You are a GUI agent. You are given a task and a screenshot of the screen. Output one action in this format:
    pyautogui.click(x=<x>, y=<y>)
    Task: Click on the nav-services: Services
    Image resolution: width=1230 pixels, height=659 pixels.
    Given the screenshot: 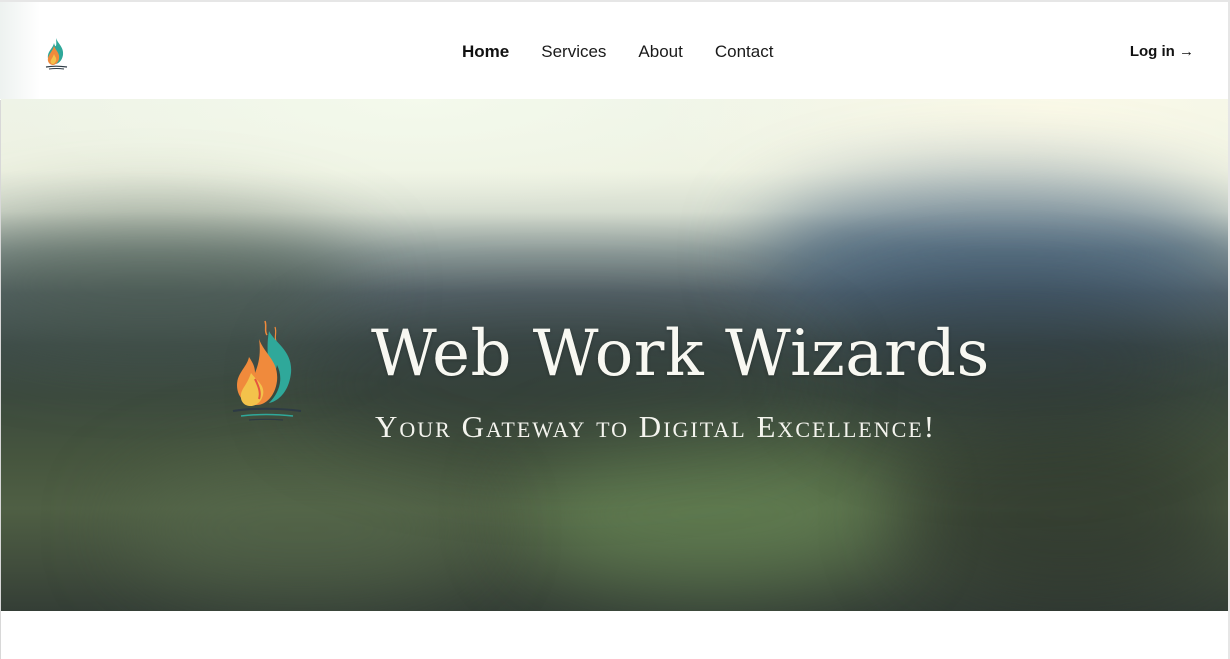 What is the action you would take?
    pyautogui.click(x=573, y=52)
    